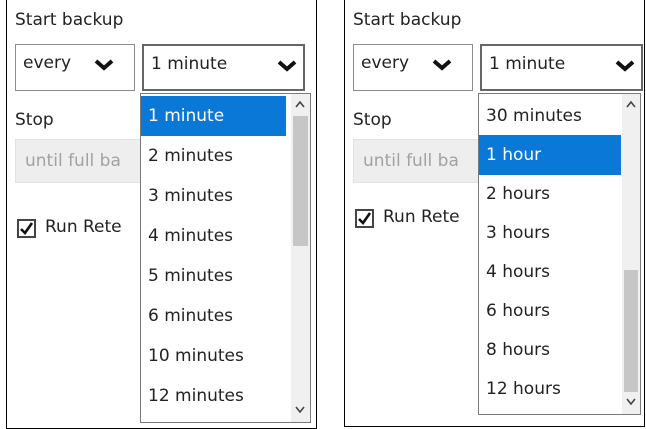 This screenshot has height=429, width=646. Describe the element at coordinates (550, 311) in the screenshot. I see `dropdown-option: 6 hours` at that location.